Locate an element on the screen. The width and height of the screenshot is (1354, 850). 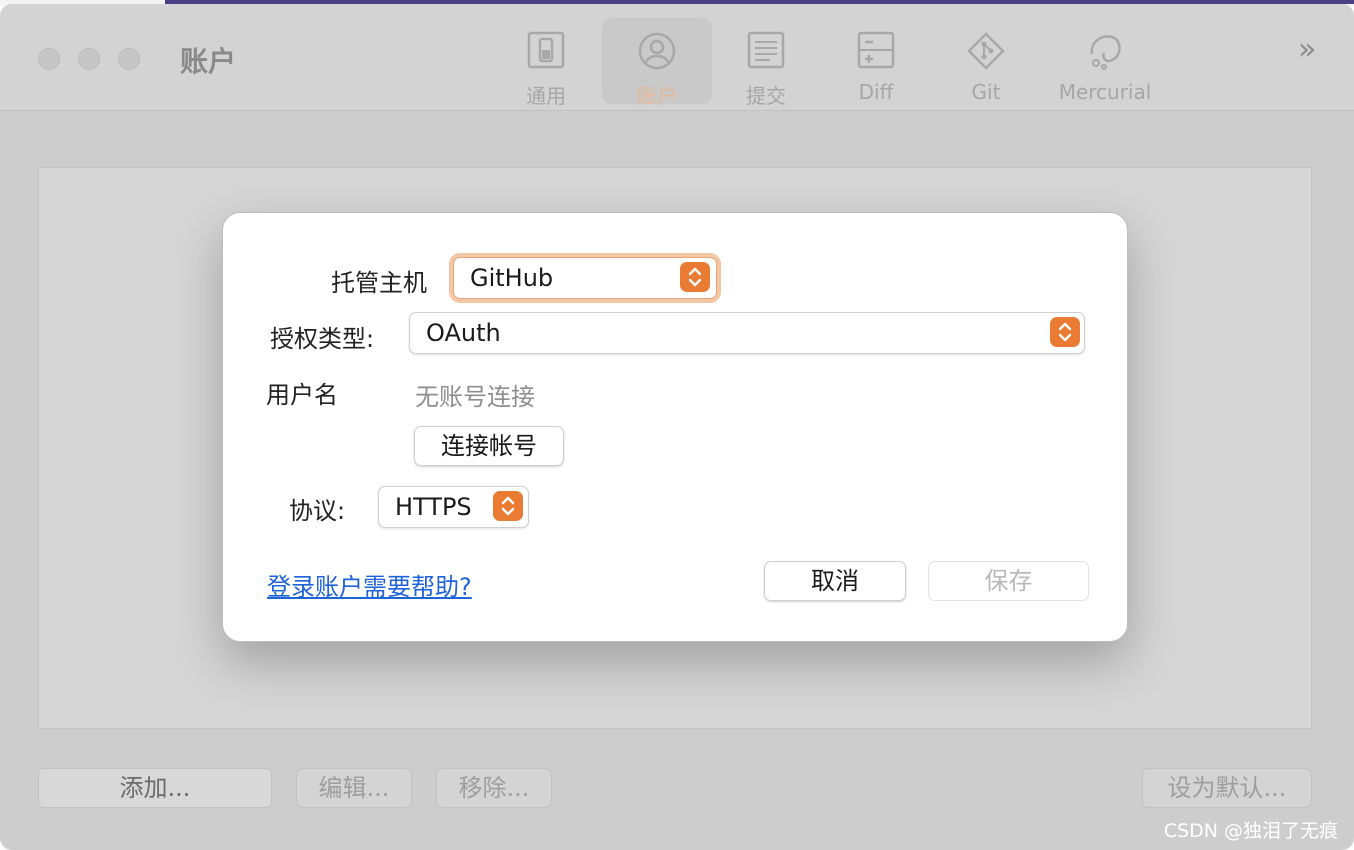
tab-general: 通用 is located at coordinates (546, 63).